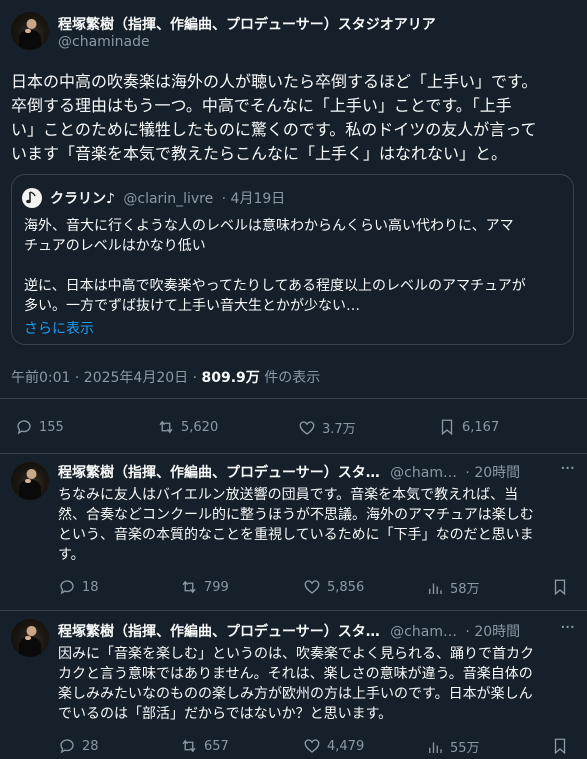 The image size is (587, 759). What do you see at coordinates (296, 654) in the screenshot?
I see `reply-line: 因みに「音楽を楽しむ」というのは、吹奏楽でよく見られる、踊りで首カク` at bounding box center [296, 654].